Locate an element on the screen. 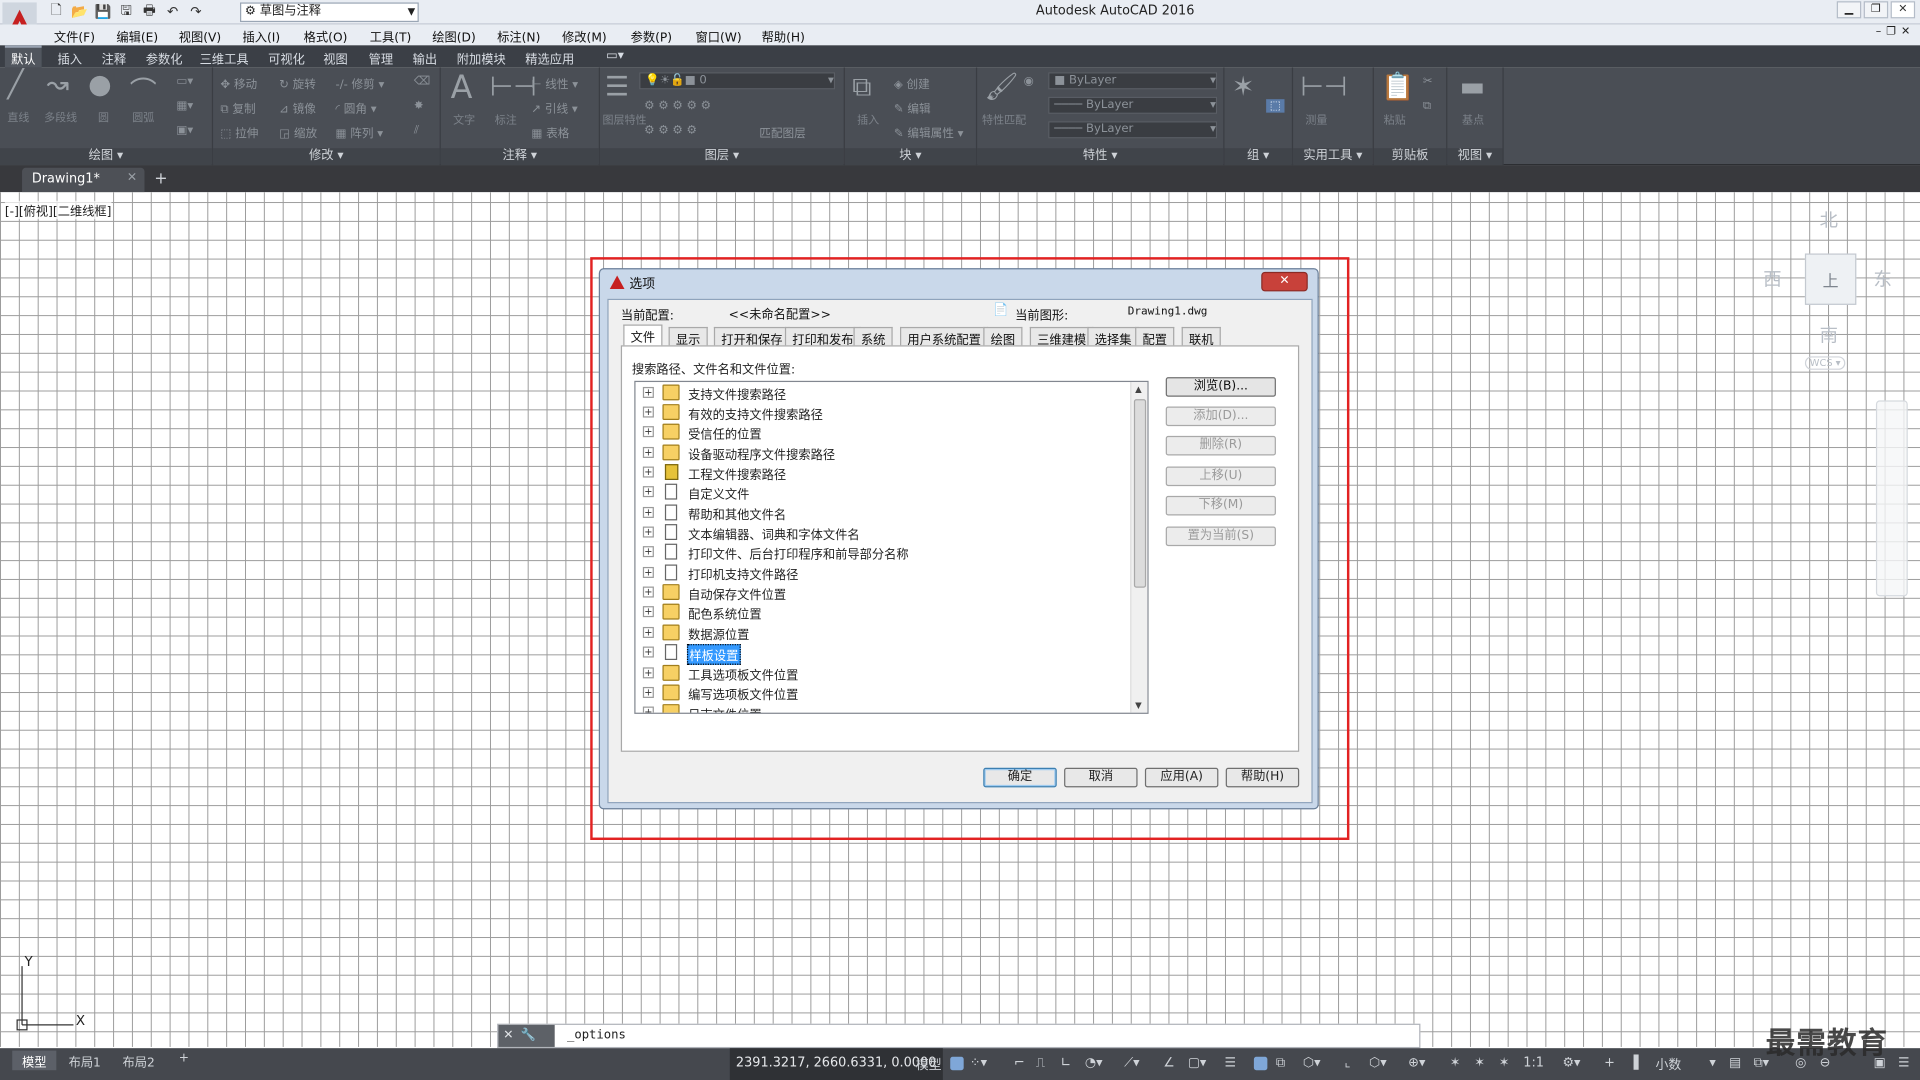 The image size is (1920, 1080). remove-button: 删除(R) is located at coordinates (1220, 445).